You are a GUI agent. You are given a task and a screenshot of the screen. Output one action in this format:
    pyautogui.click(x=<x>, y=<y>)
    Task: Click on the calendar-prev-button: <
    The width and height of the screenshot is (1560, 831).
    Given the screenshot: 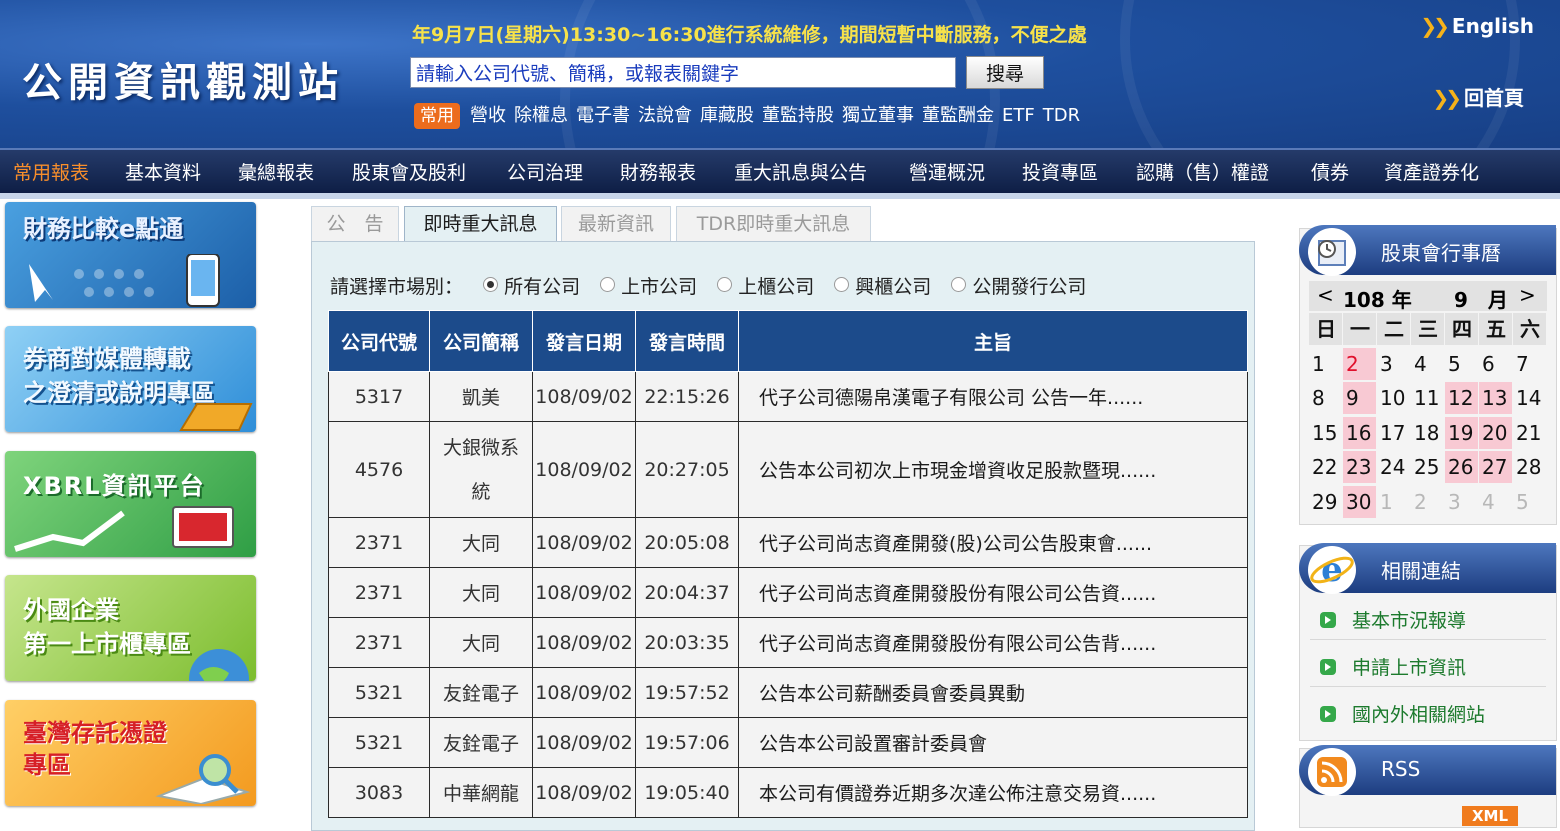 What is the action you would take?
    pyautogui.click(x=1325, y=295)
    